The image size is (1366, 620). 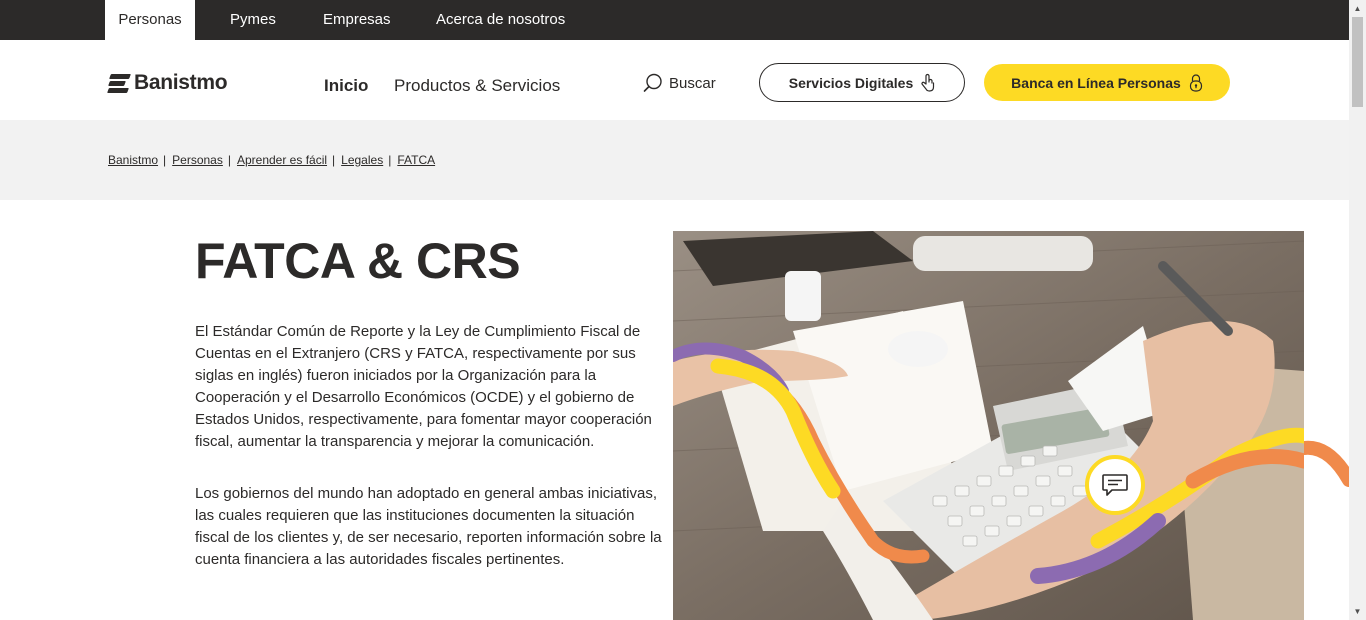 I want to click on breadcrumb-legales: Legales, so click(x=362, y=160).